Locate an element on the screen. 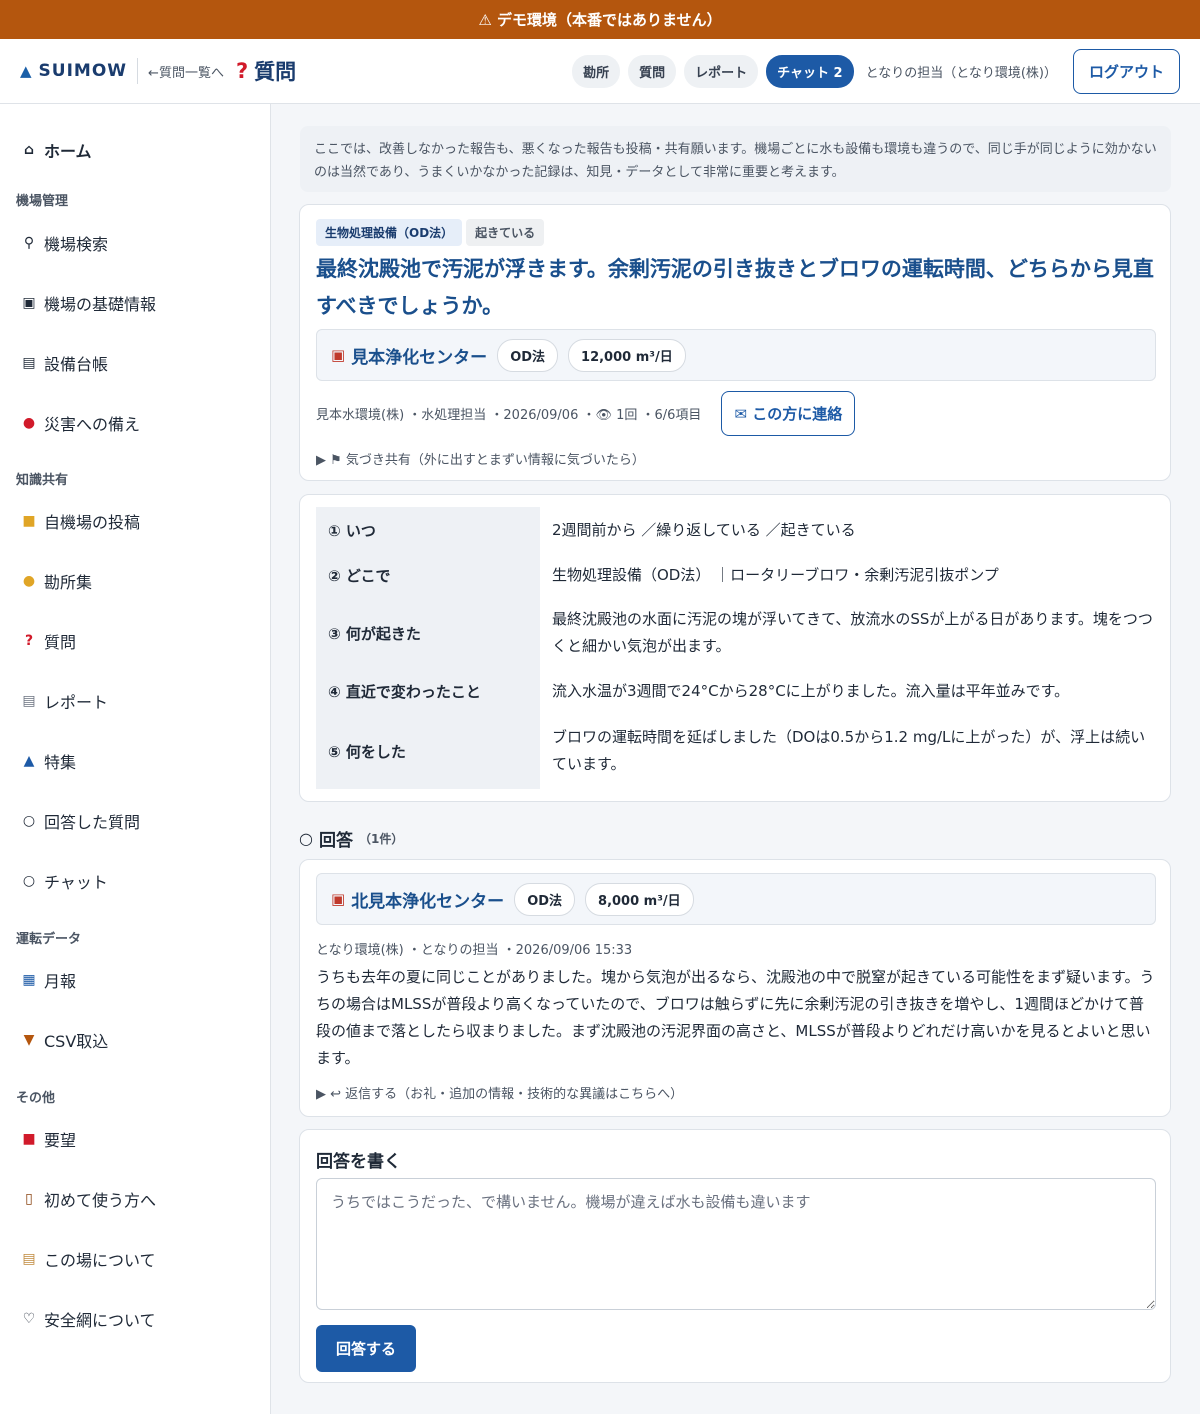 This screenshot has width=1200, height=1414. sidebar-item-label: 勘所集 is located at coordinates (68, 582).